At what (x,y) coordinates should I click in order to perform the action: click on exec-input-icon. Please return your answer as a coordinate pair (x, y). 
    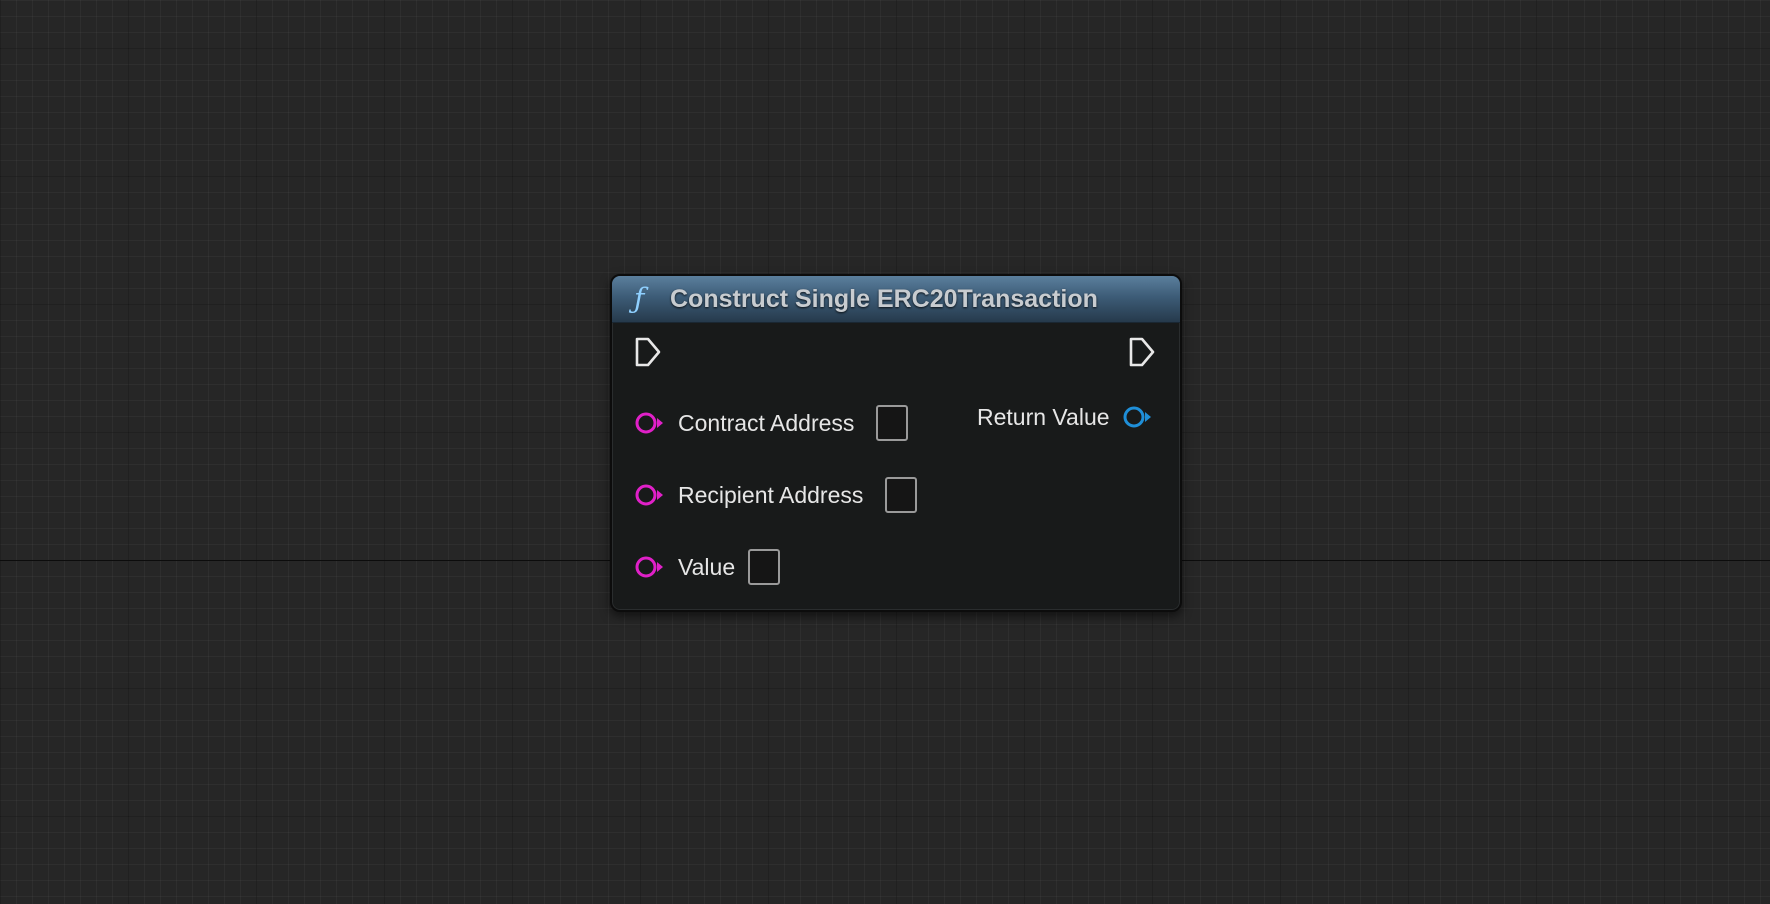
    Looking at the image, I should click on (648, 352).